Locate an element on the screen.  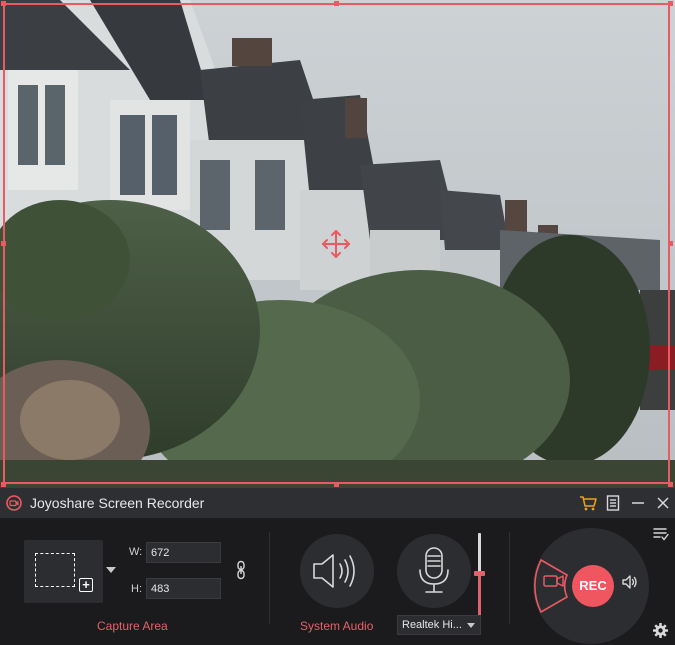
resize-handle-top-right is located at coordinates (670, 3).